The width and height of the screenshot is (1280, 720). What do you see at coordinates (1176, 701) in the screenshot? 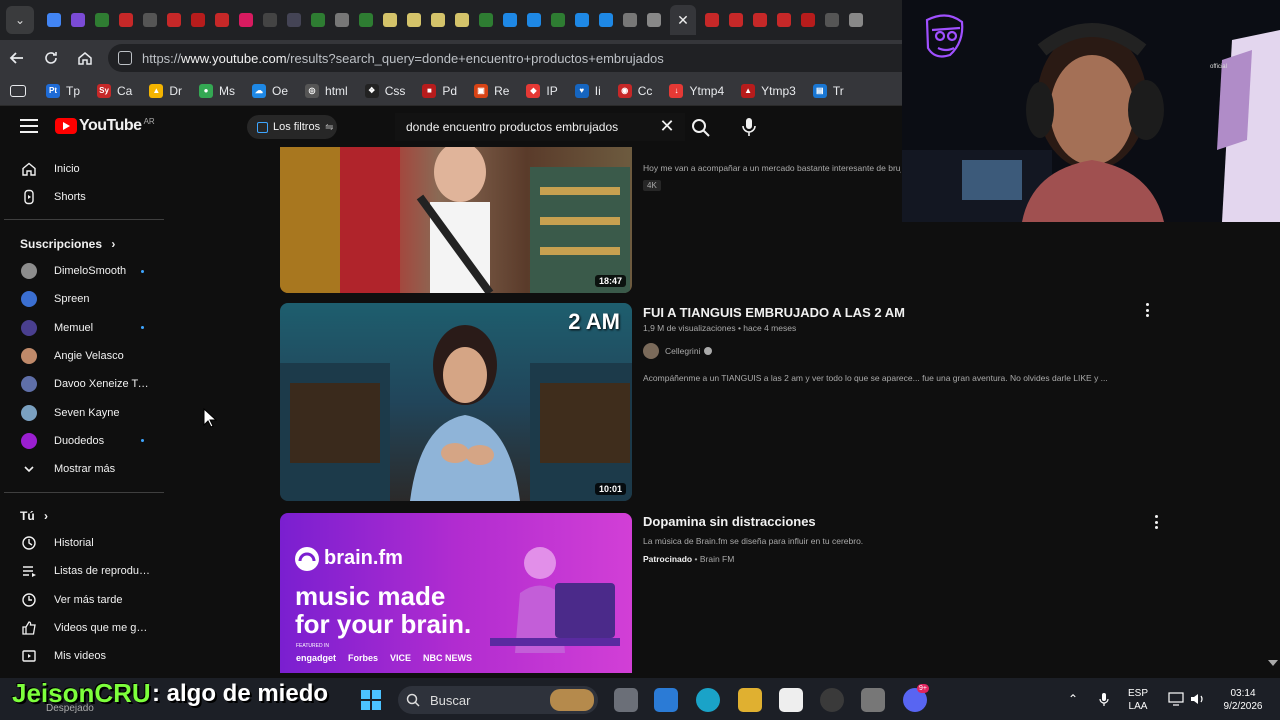
I see `network-icon` at bounding box center [1176, 701].